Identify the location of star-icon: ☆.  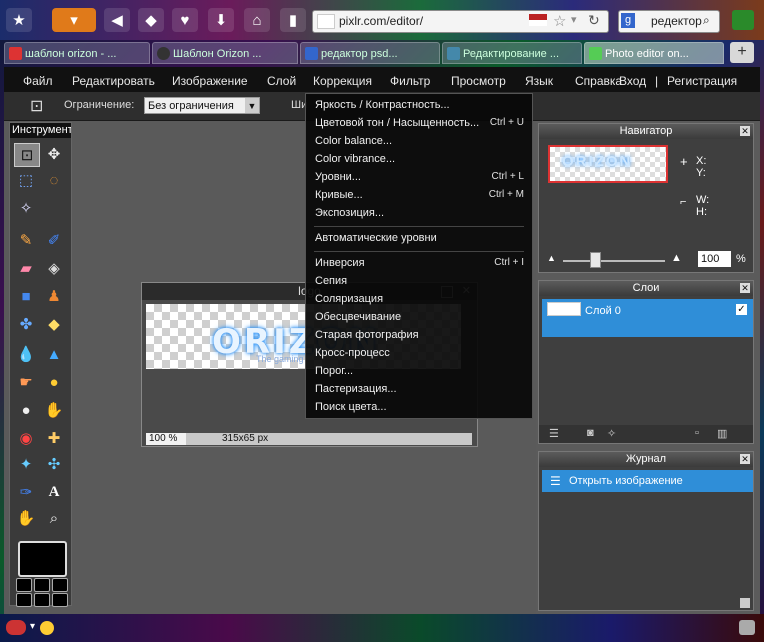
(559, 21).